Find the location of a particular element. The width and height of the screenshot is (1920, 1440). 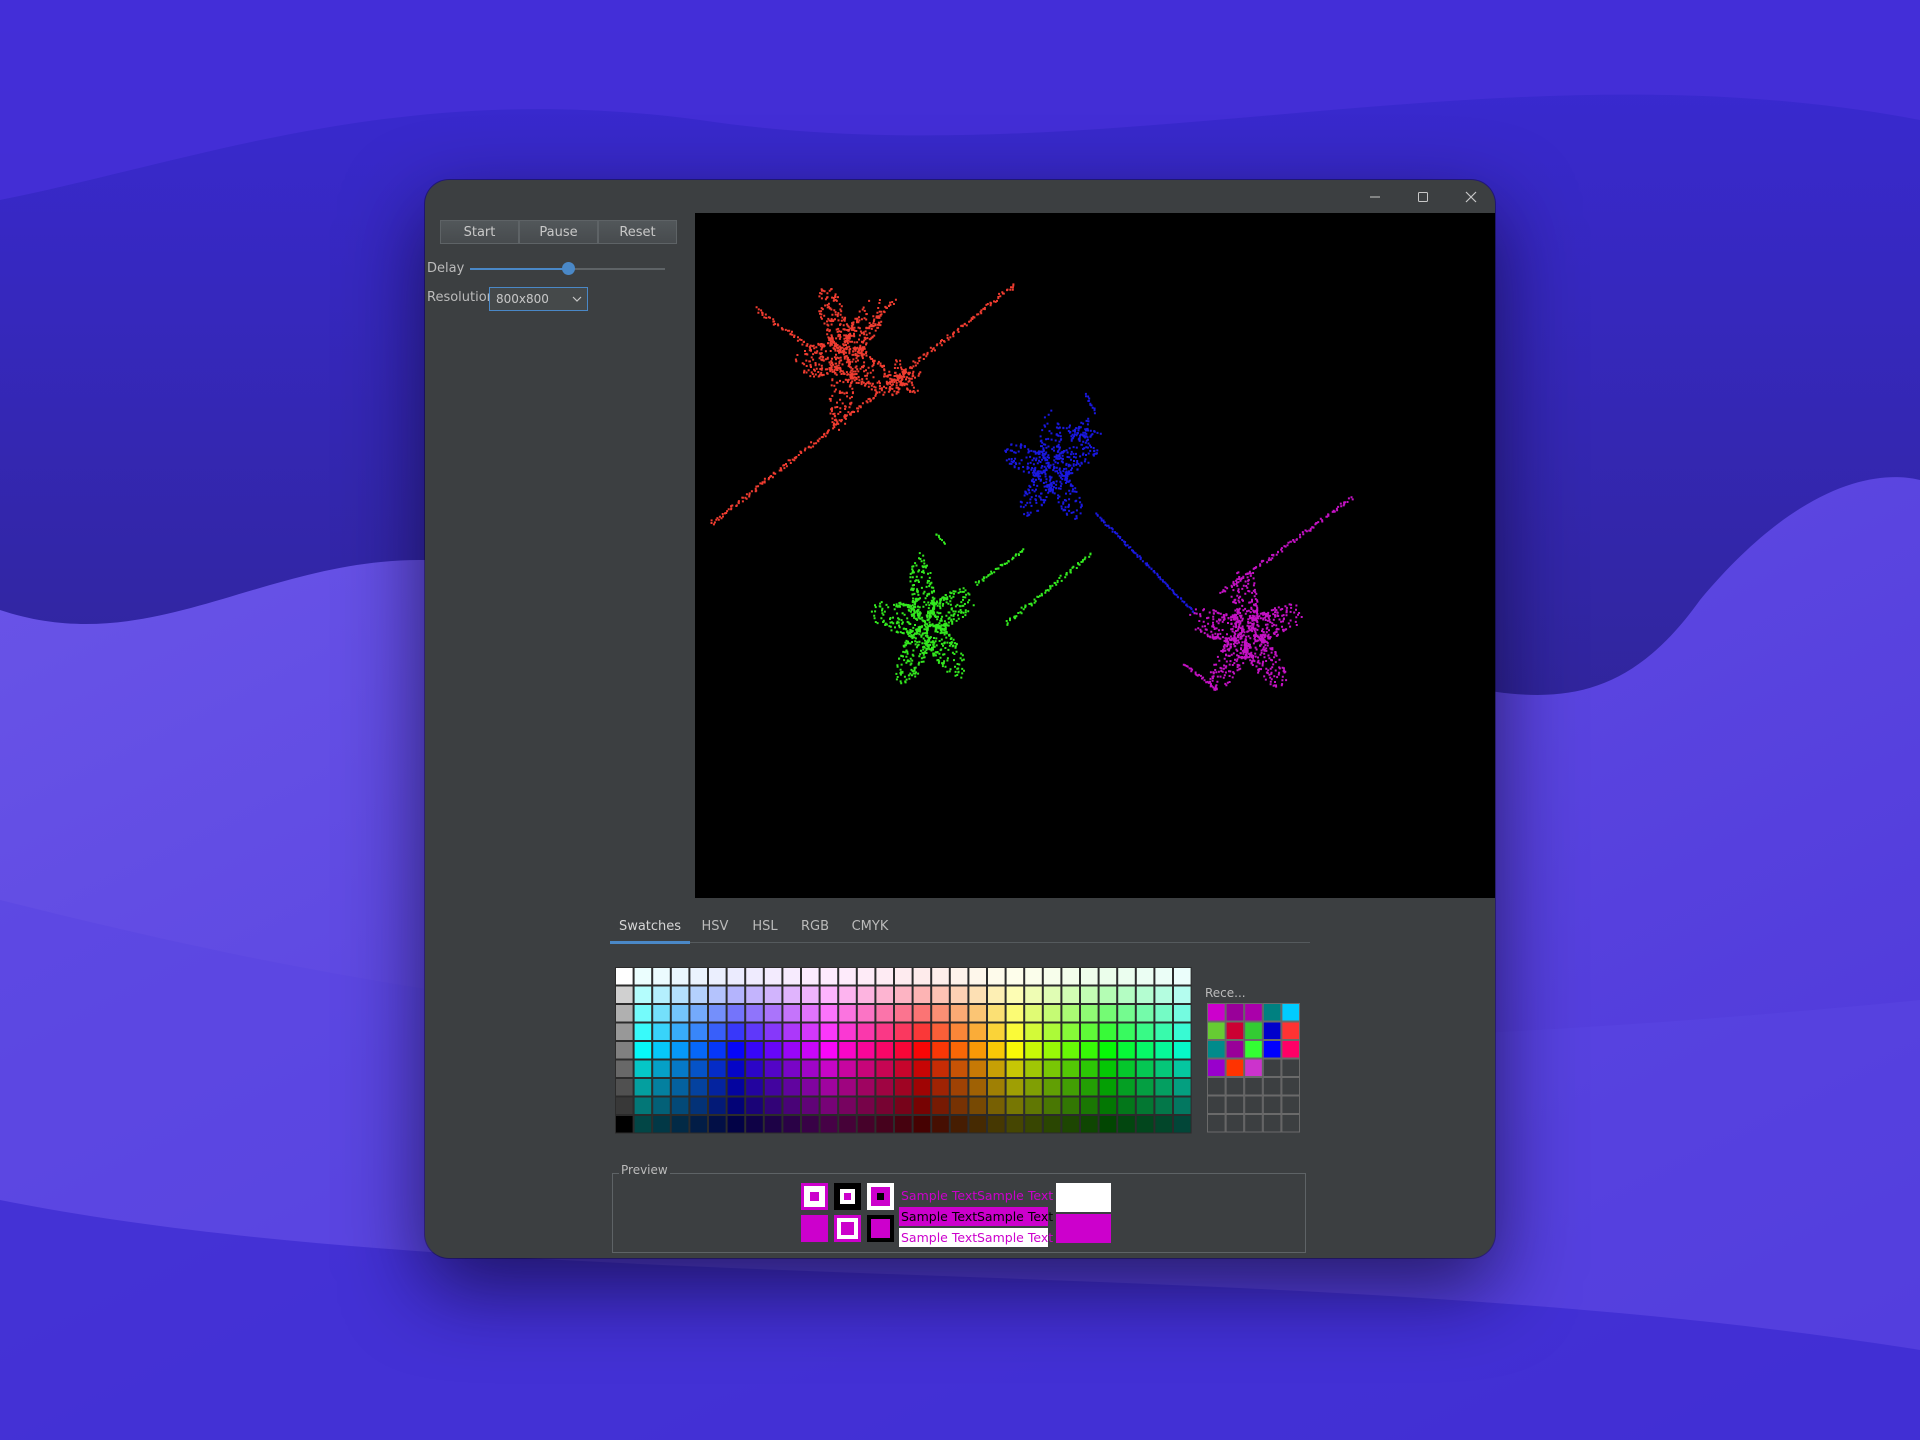

recent-colors-grid is located at coordinates (1254, 1068).